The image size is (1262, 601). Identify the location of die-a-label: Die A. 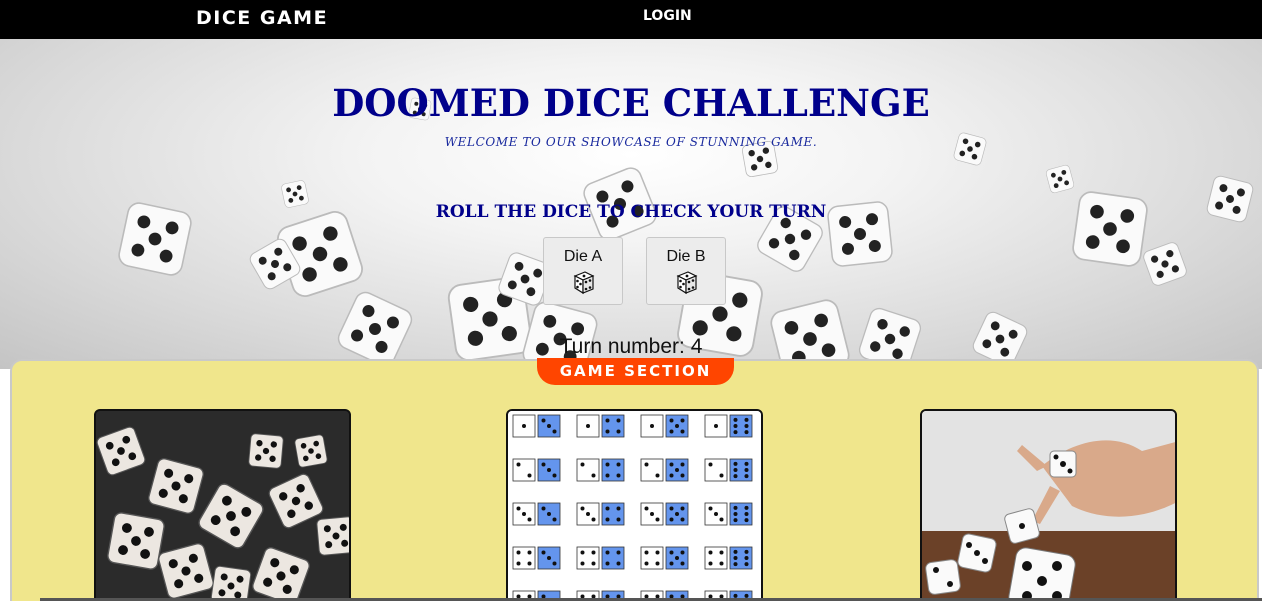
(583, 256).